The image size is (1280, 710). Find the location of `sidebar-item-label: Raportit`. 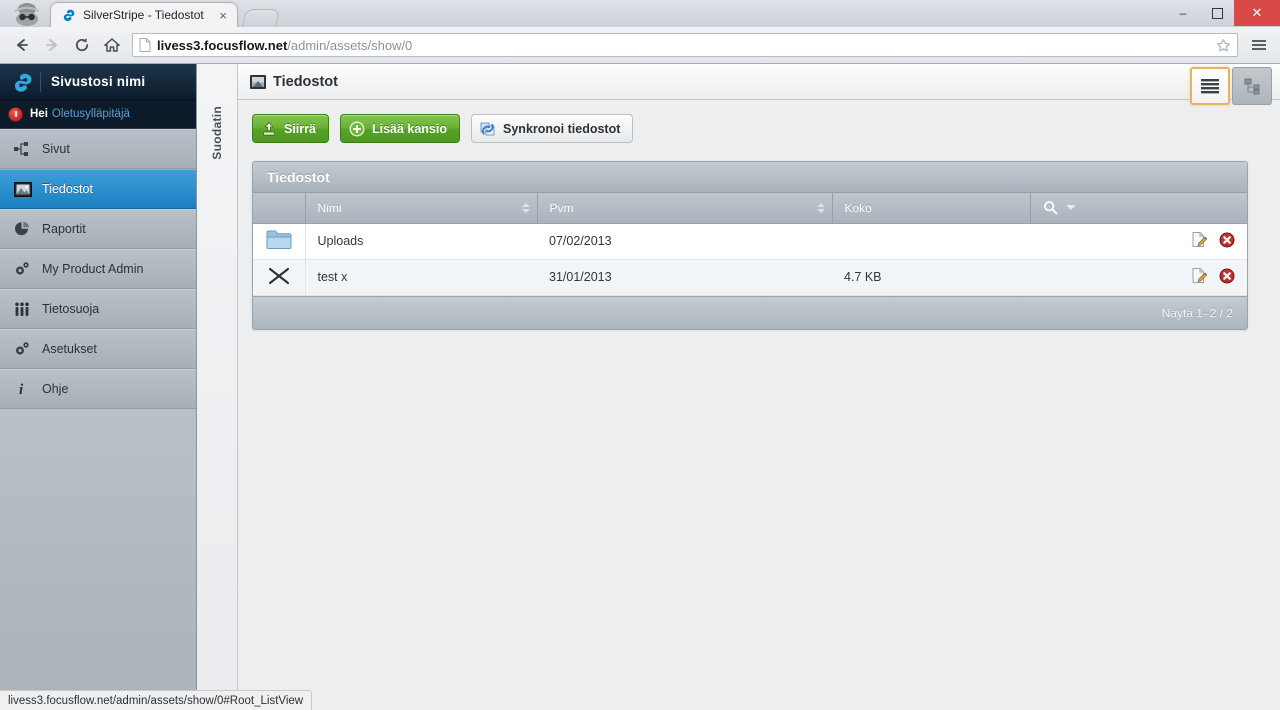

sidebar-item-label: Raportit is located at coordinates (64, 229).